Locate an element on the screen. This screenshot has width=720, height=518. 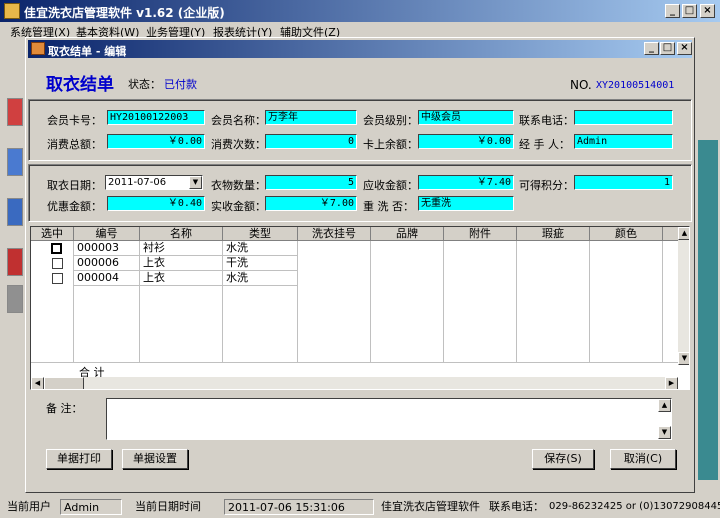
col-brand: 品牌 is located at coordinates (407, 234).